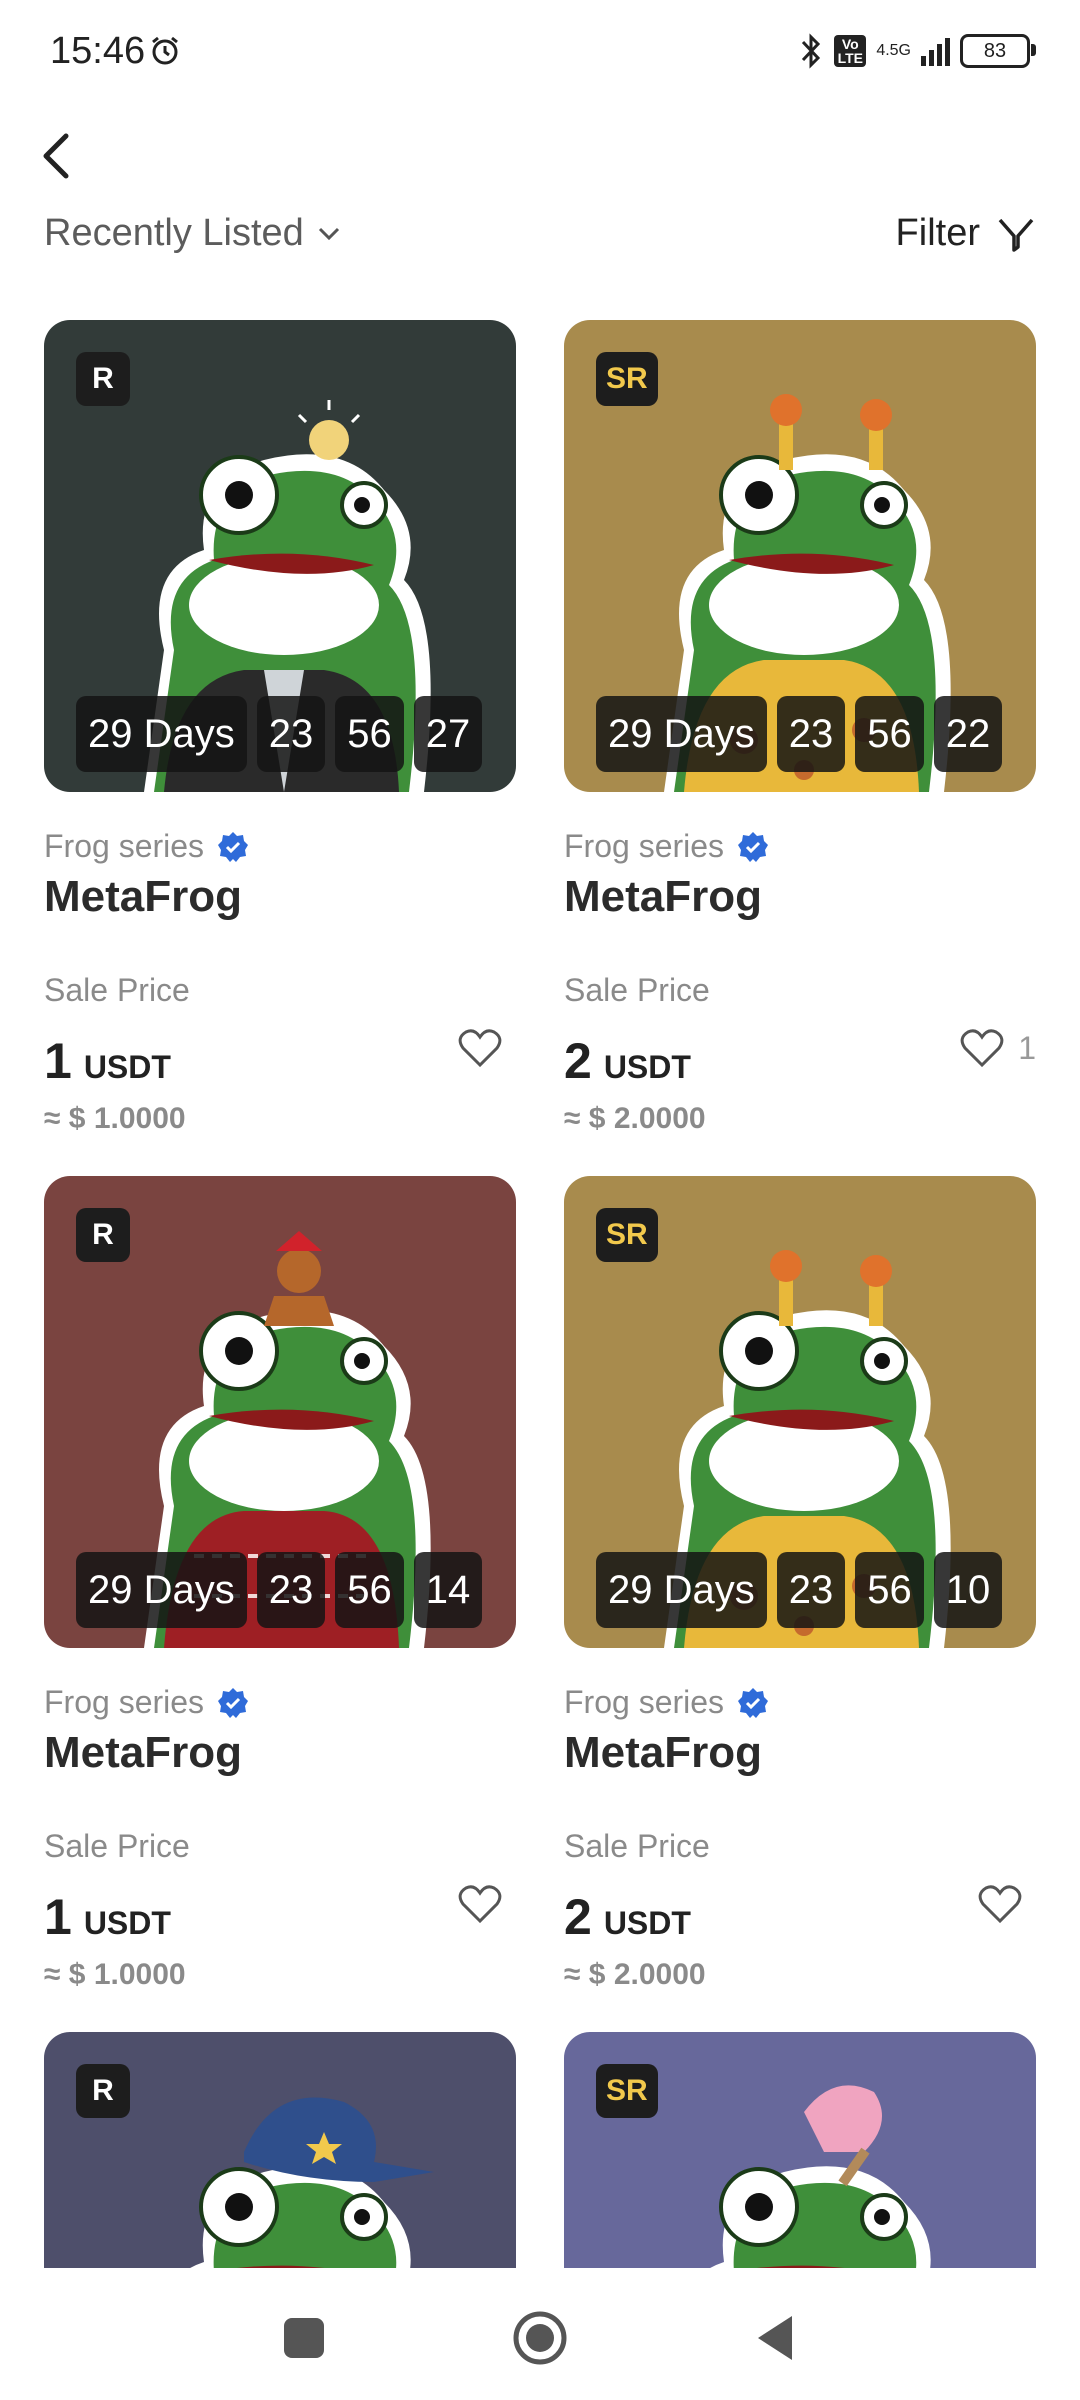 The height and width of the screenshot is (2400, 1080). Describe the element at coordinates (935, 51) in the screenshot. I see `signal-icon` at that location.